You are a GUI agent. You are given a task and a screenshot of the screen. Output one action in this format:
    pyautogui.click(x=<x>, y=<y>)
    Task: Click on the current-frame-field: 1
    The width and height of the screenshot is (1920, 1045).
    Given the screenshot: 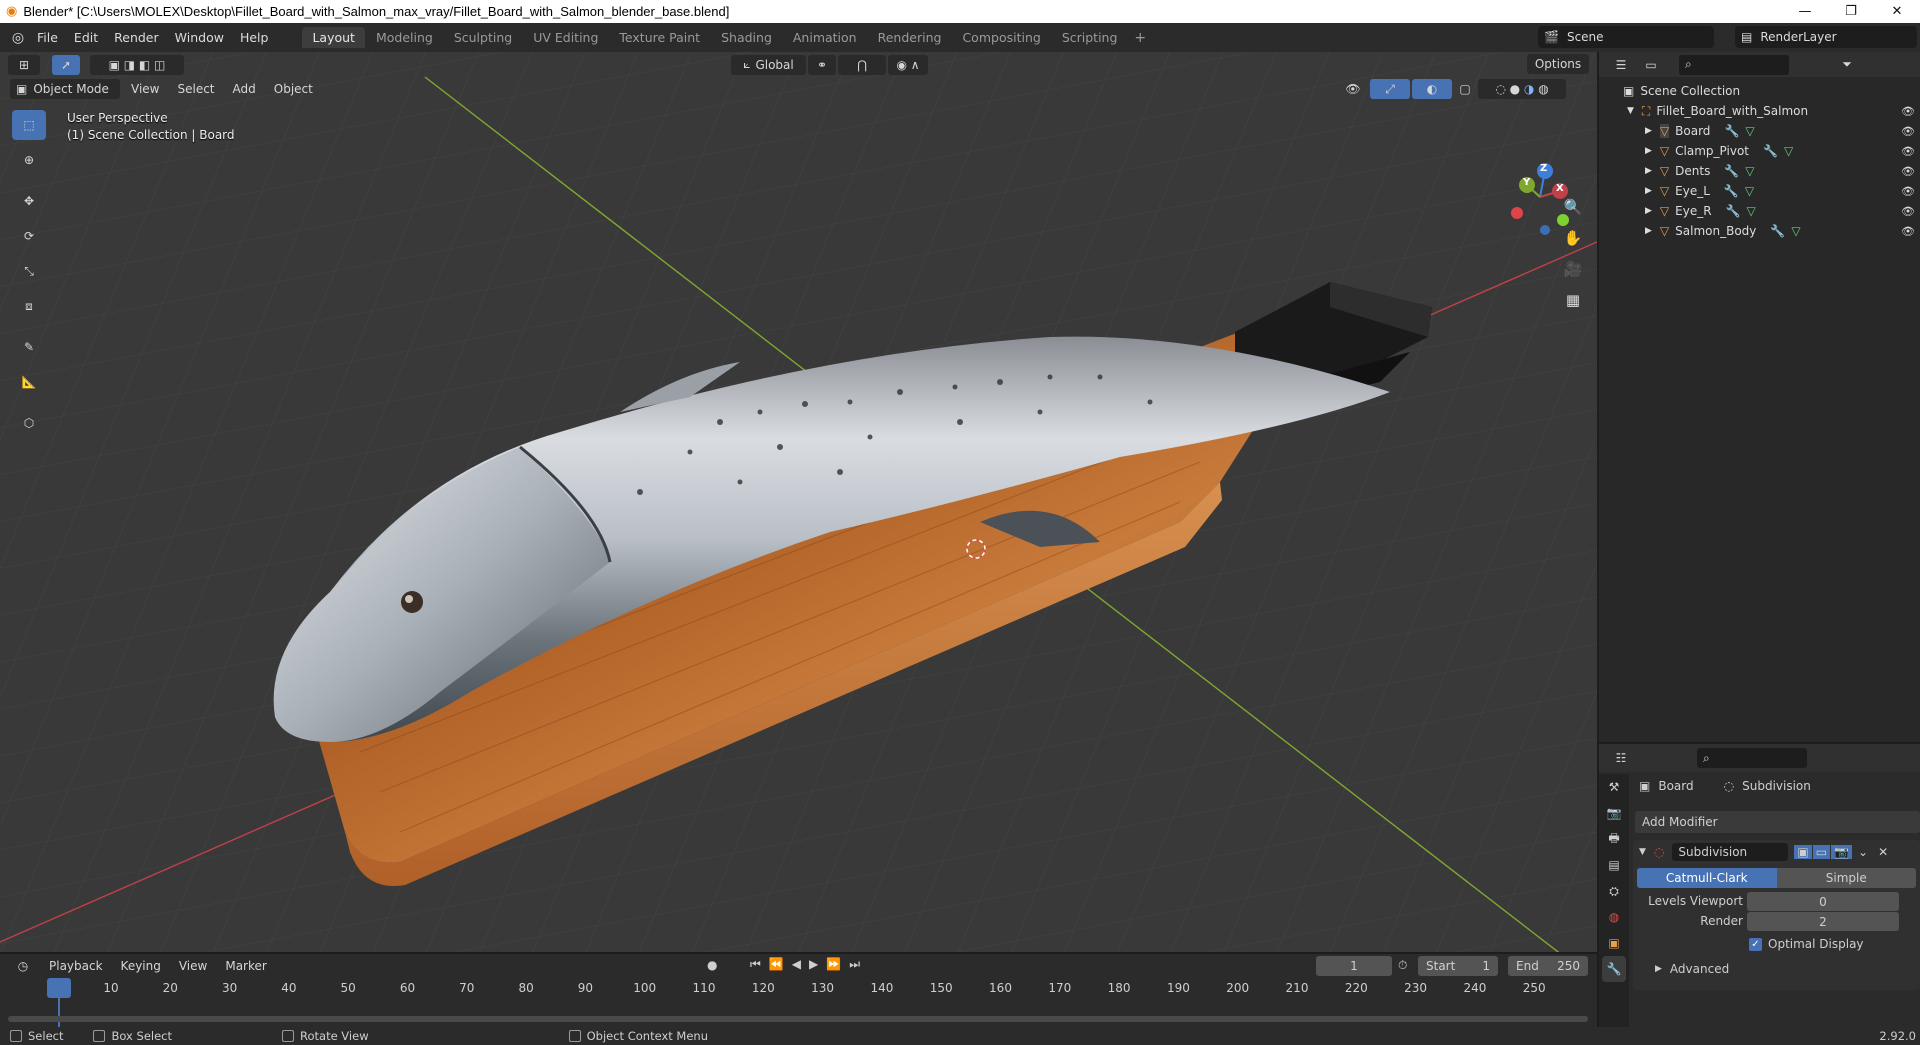 What is the action you would take?
    pyautogui.click(x=1354, y=966)
    